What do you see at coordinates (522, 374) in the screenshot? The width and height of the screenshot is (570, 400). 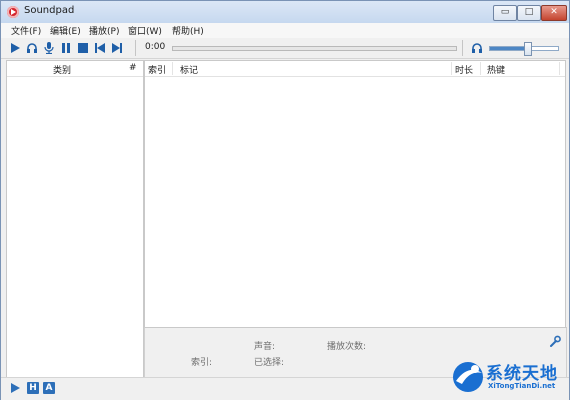 I see `watermark-text: 系统天地` at bounding box center [522, 374].